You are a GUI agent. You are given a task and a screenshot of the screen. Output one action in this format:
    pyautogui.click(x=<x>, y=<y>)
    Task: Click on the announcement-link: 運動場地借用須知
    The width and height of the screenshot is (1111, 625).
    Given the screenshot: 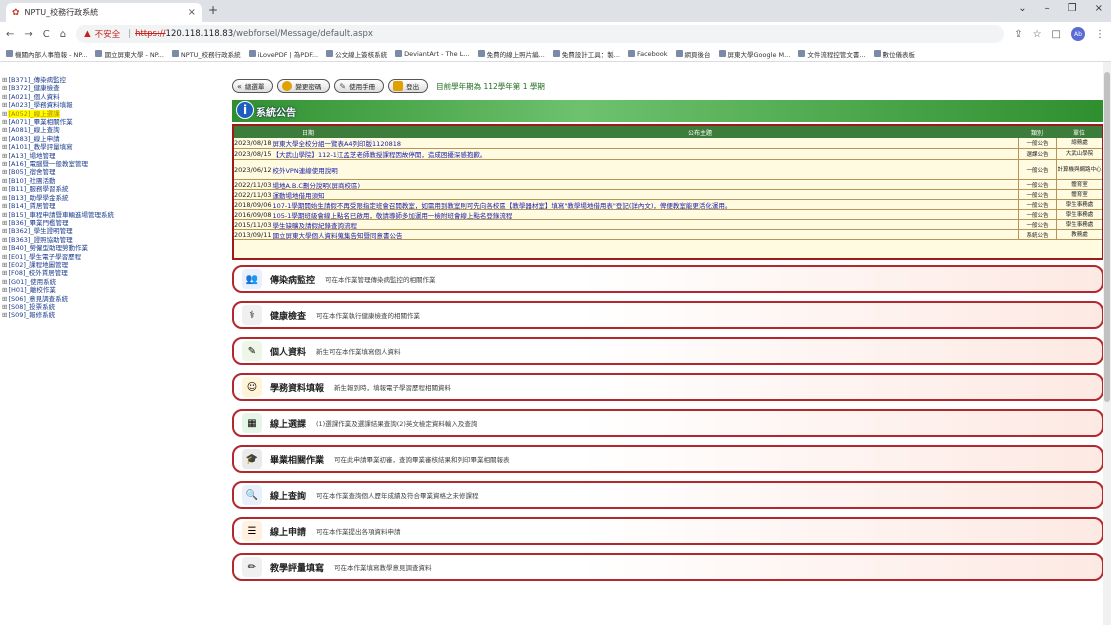 What is the action you would take?
    pyautogui.click(x=298, y=195)
    